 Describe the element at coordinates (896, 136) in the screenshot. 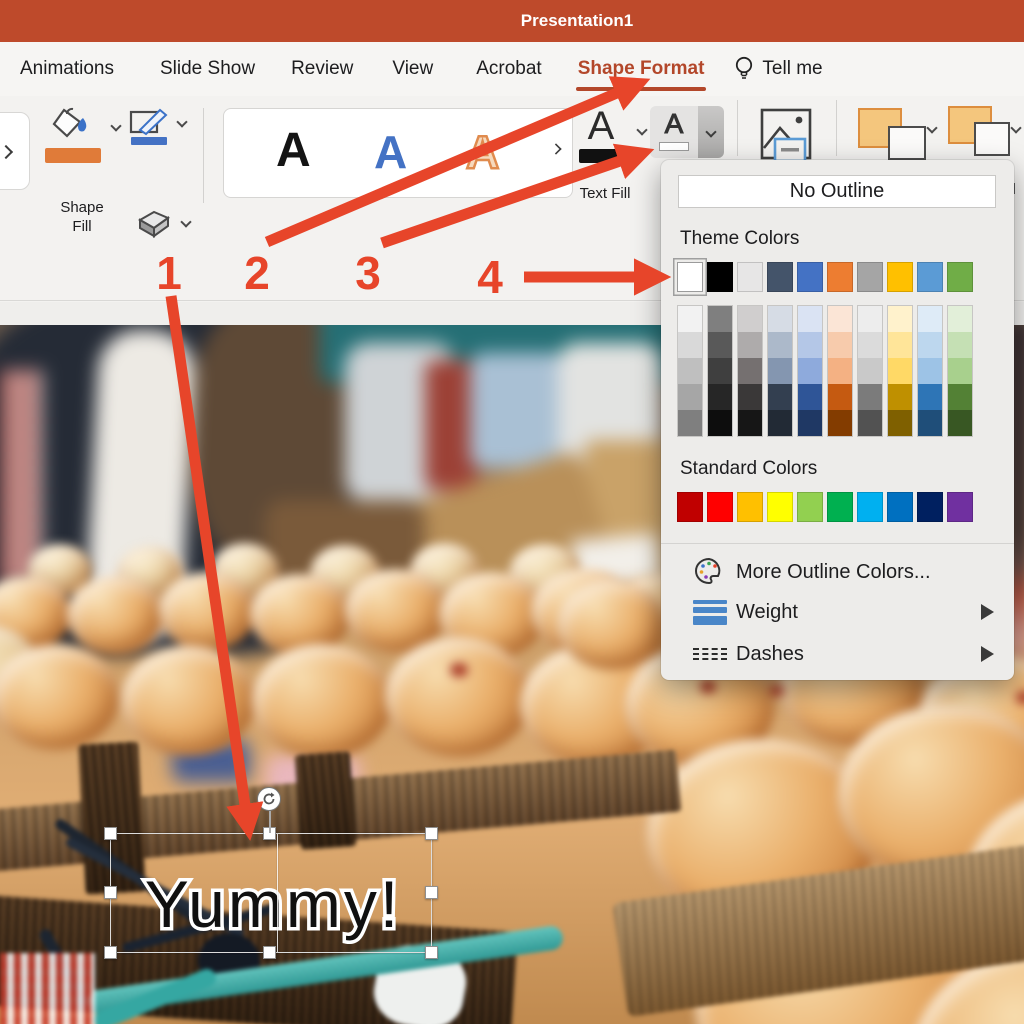

I see `bring-forward-button` at that location.